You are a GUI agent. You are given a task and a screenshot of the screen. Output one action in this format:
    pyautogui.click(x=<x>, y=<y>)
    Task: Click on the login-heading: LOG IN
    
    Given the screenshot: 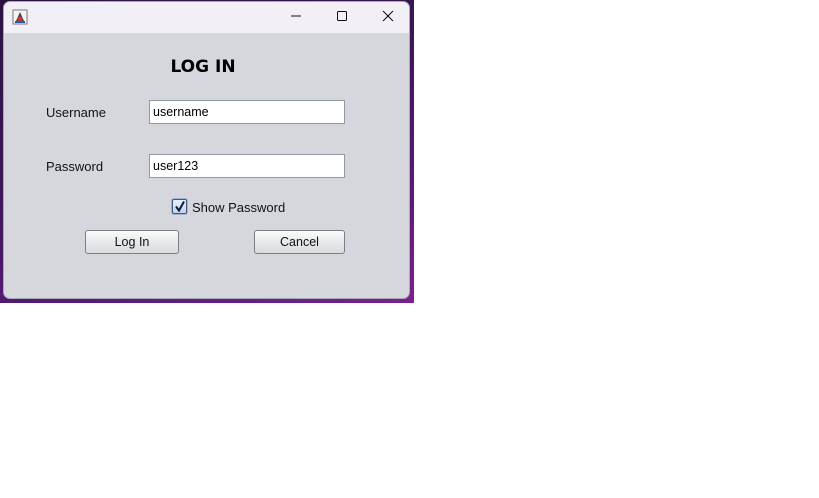 What is the action you would take?
    pyautogui.click(x=203, y=67)
    